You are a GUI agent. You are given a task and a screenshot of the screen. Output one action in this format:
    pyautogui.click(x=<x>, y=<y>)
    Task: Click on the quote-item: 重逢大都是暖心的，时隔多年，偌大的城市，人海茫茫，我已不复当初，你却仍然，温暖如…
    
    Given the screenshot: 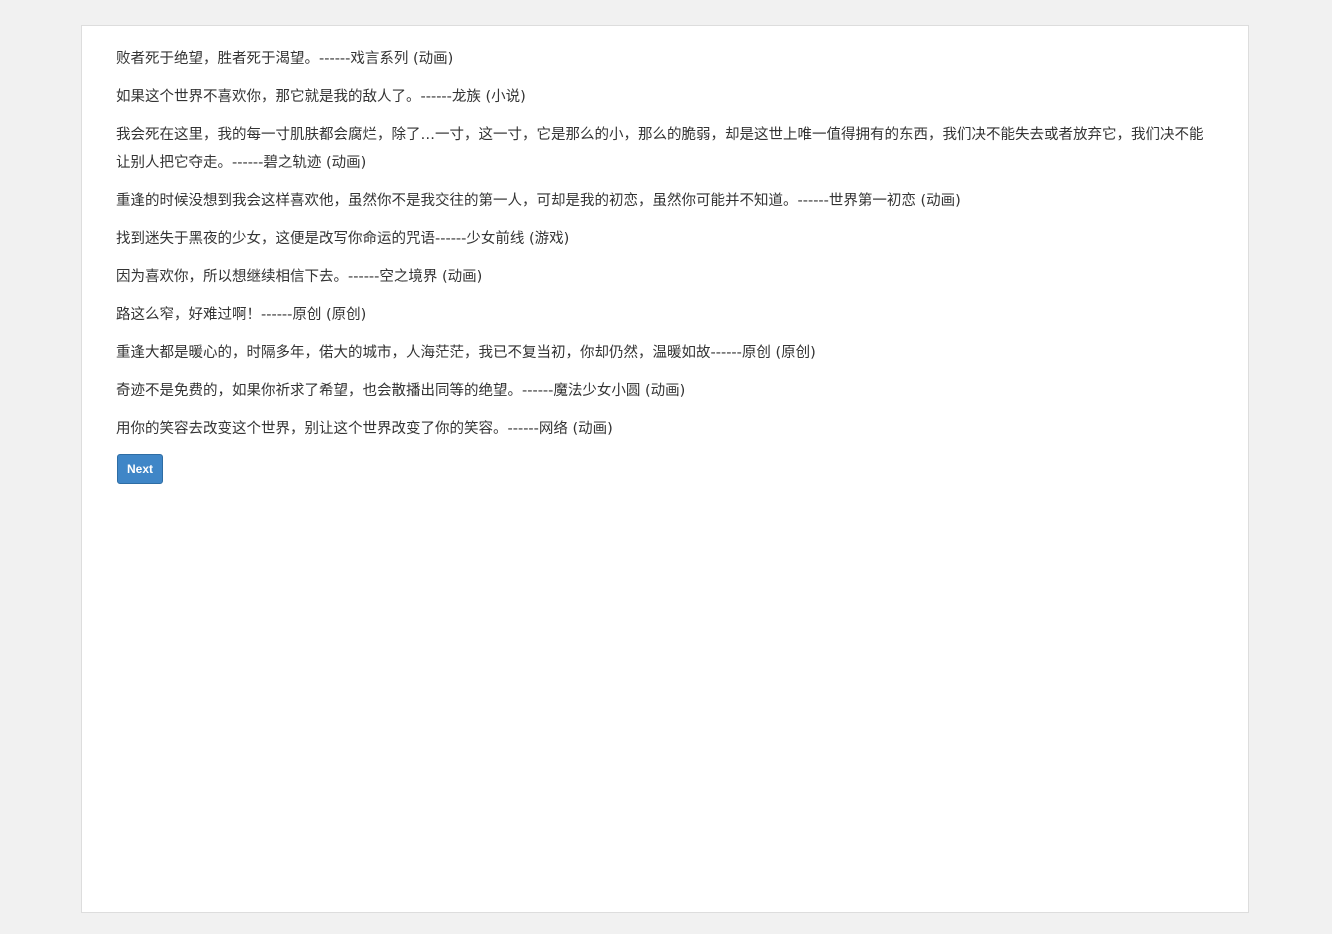 What is the action you would take?
    pyautogui.click(x=466, y=353)
    